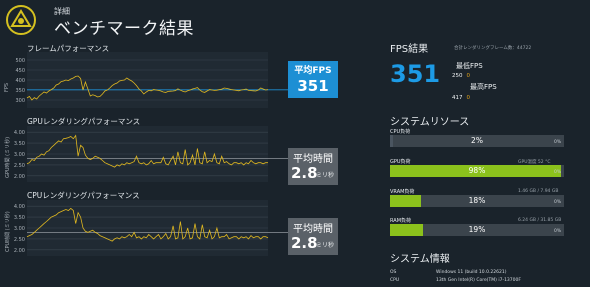 The image size is (590, 287). What do you see at coordinates (21, 20) in the screenshot?
I see `app-logo-icon` at bounding box center [21, 20].